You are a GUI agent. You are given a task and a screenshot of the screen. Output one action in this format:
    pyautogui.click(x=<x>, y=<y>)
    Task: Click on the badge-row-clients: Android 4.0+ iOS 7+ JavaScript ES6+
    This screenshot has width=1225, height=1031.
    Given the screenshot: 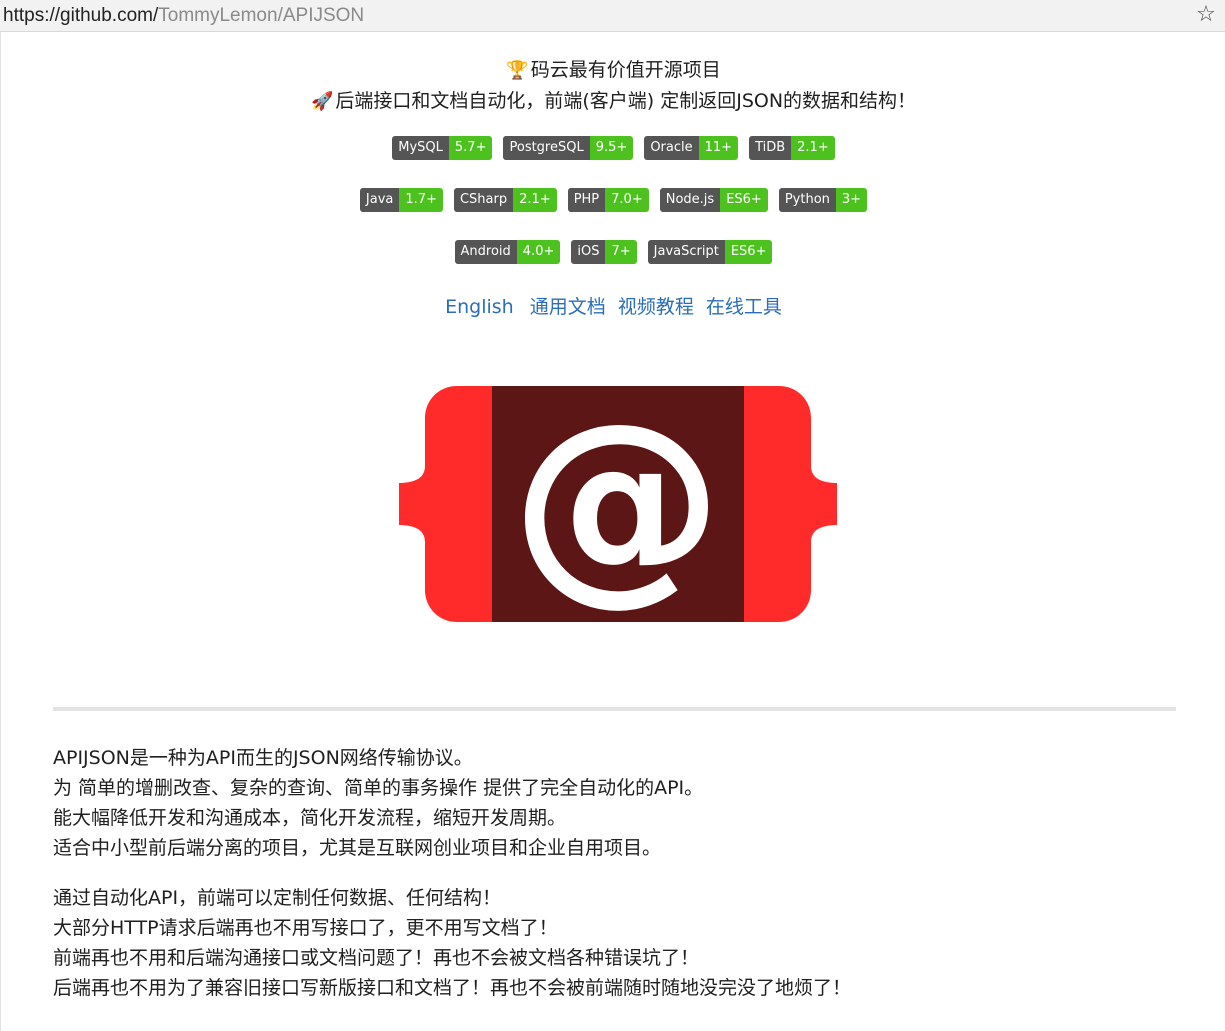 What is the action you would take?
    pyautogui.click(x=613, y=252)
    